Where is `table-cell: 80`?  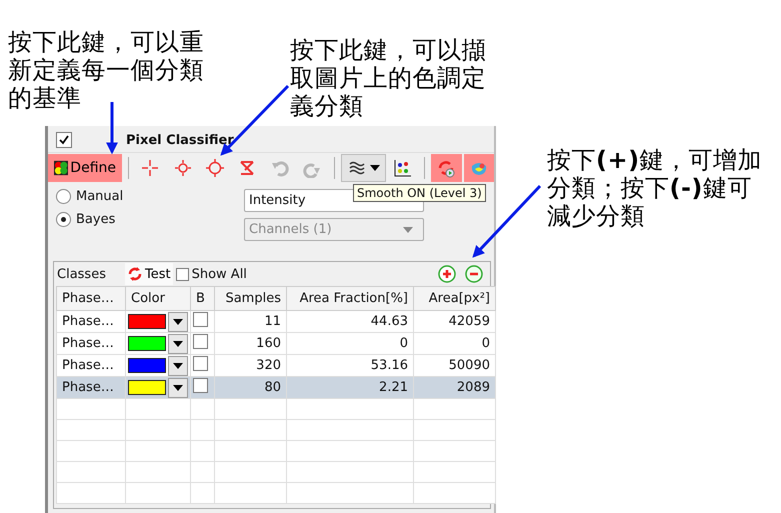
table-cell: 80 is located at coordinates (250, 387).